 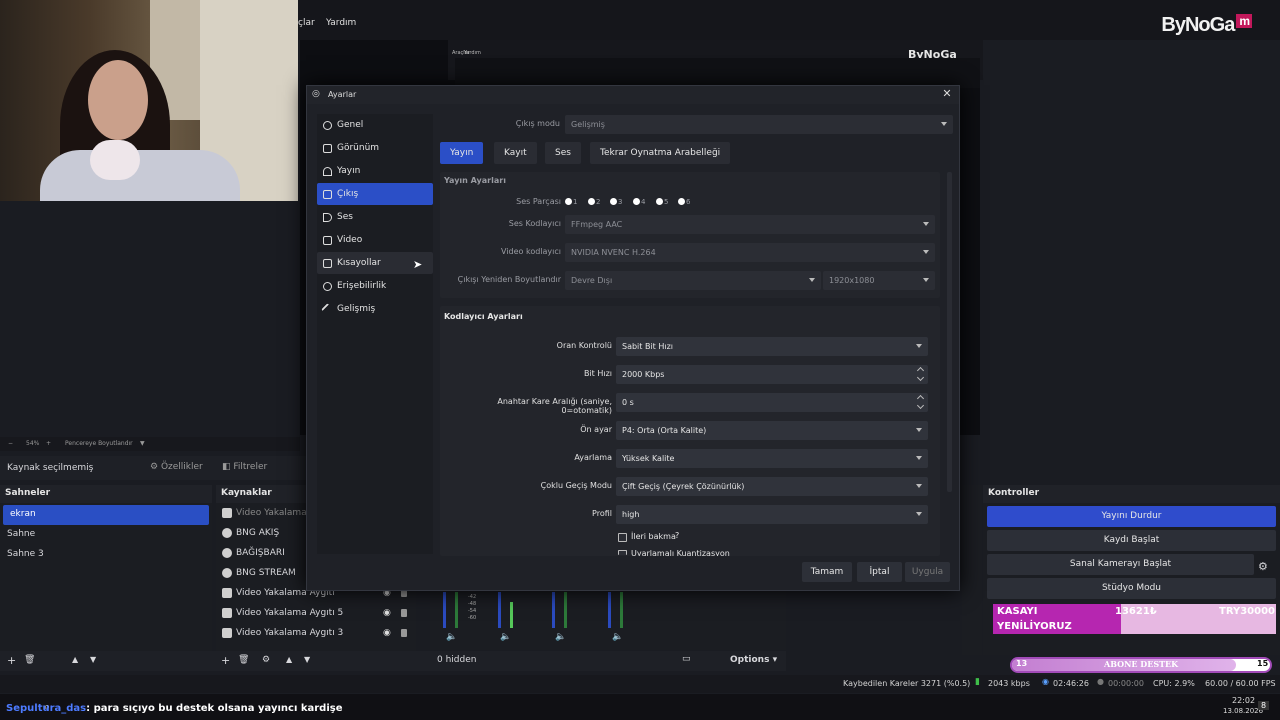 I want to click on track-number: 4, so click(x=643, y=202).